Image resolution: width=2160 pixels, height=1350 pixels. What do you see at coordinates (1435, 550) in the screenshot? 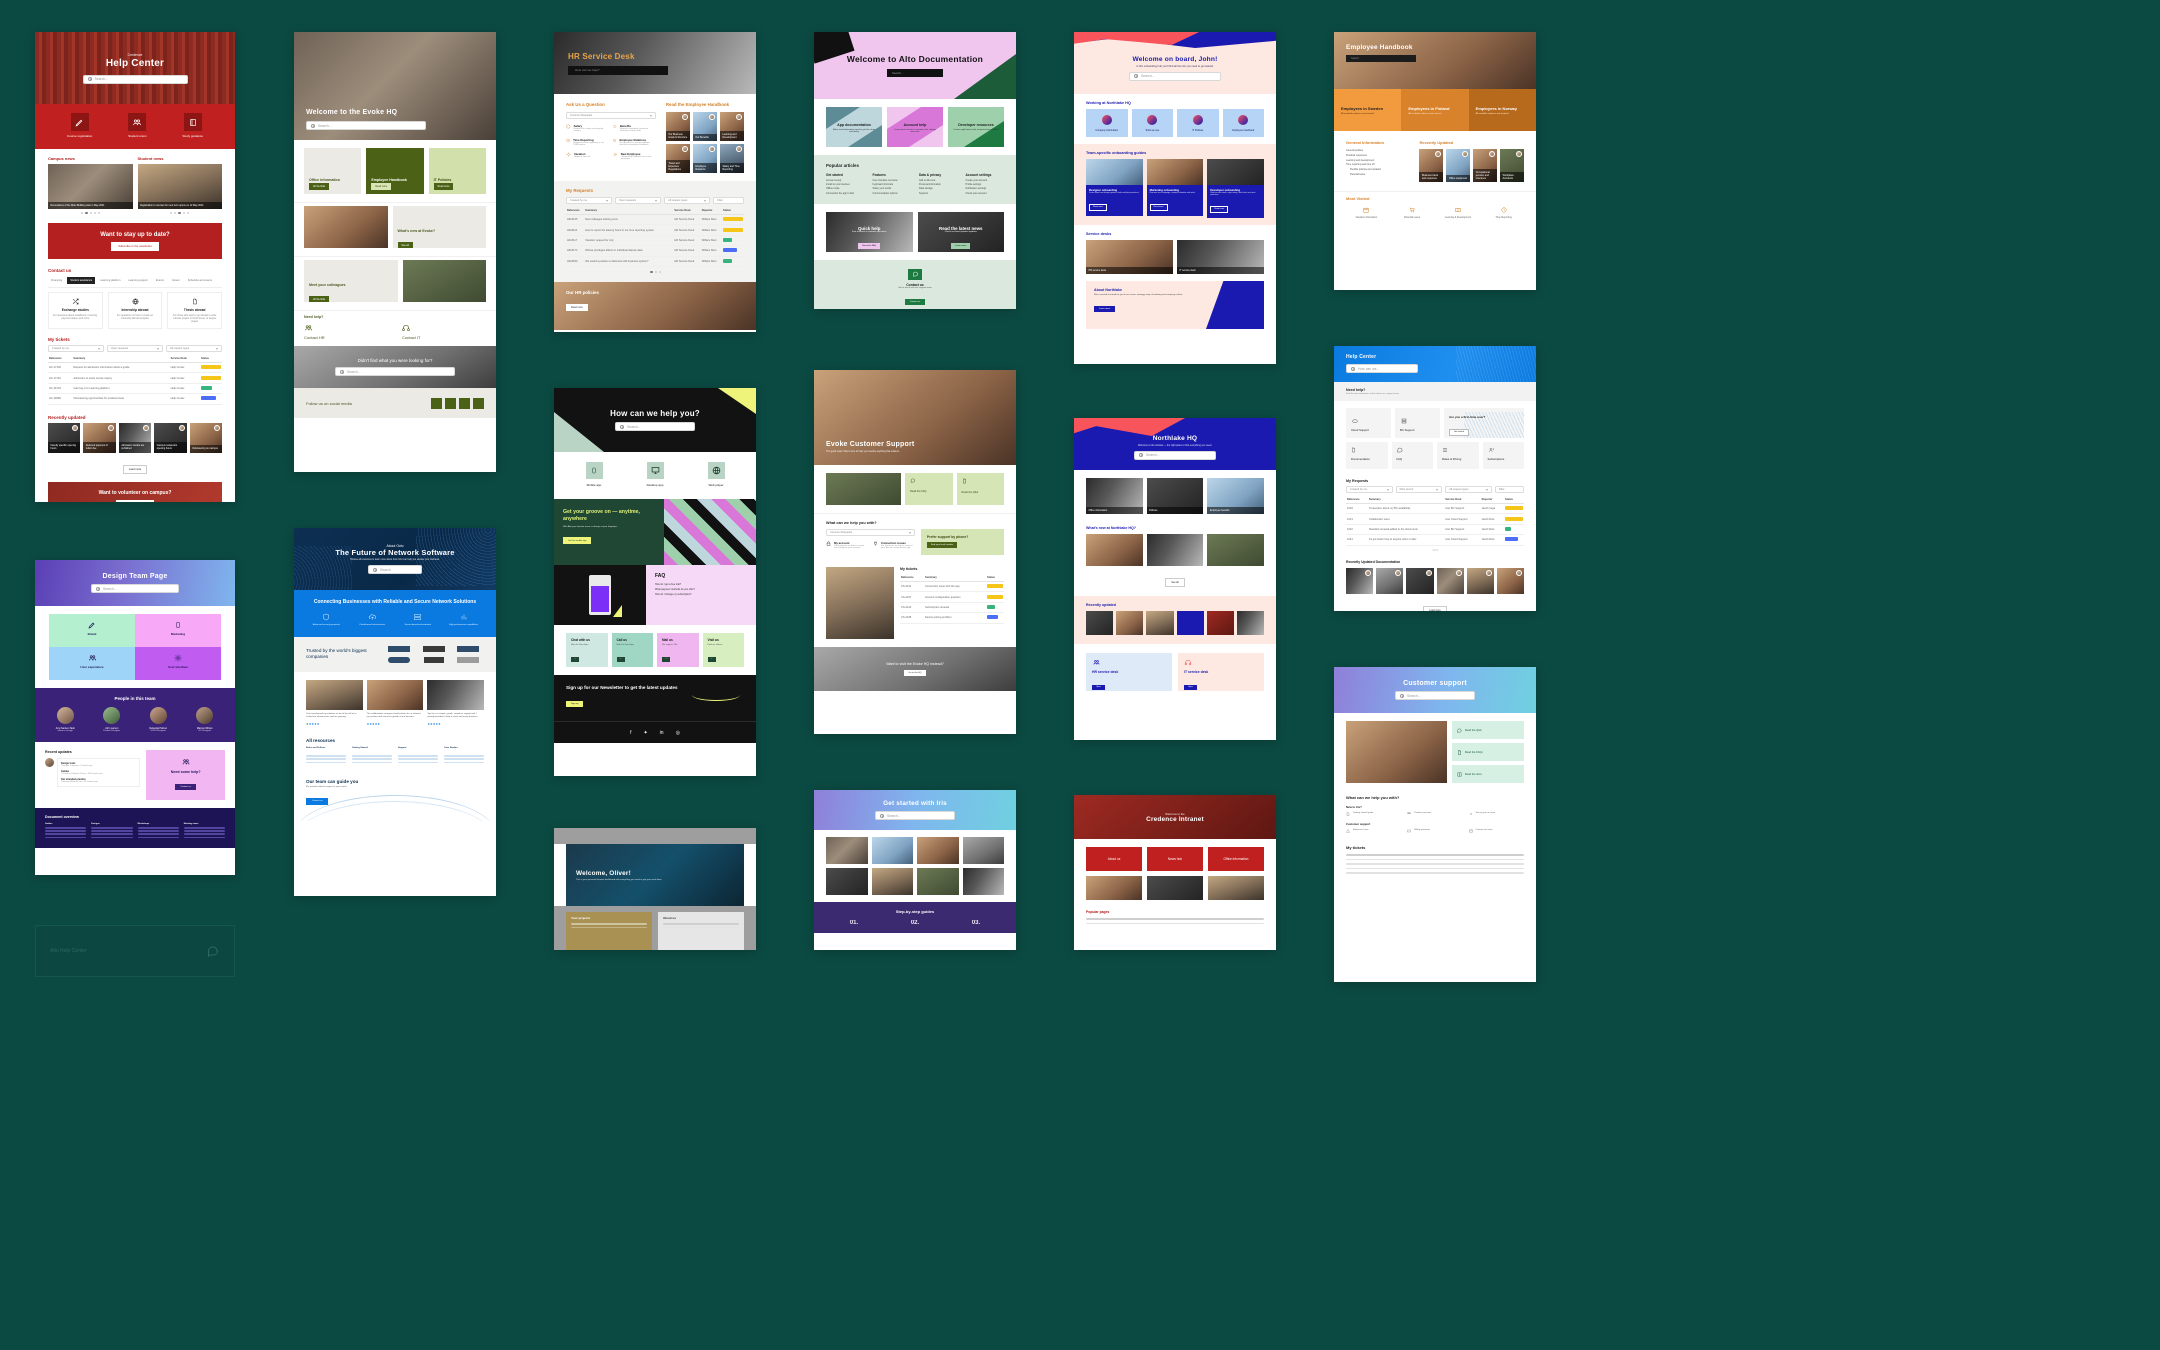
I see `pagination: 1 2 3` at bounding box center [1435, 550].